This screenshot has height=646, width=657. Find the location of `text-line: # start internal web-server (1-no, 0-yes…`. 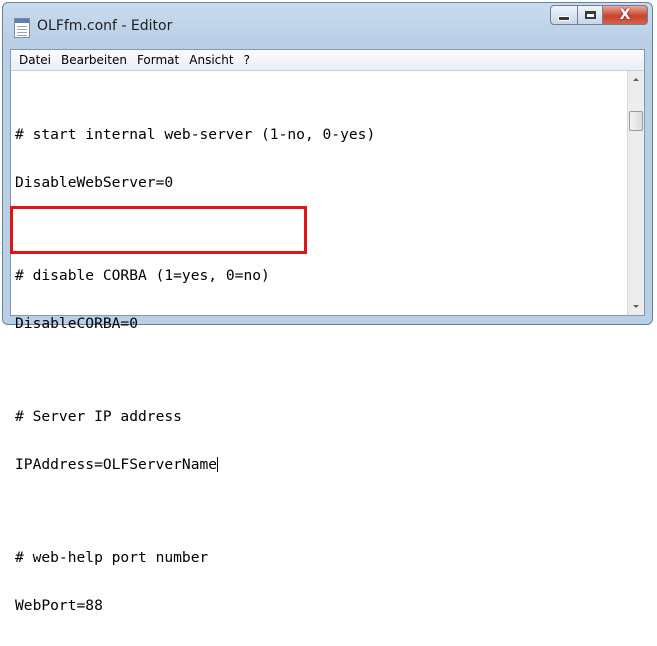

text-line: # start internal web-server (1-no, 0-yes… is located at coordinates (195, 134).